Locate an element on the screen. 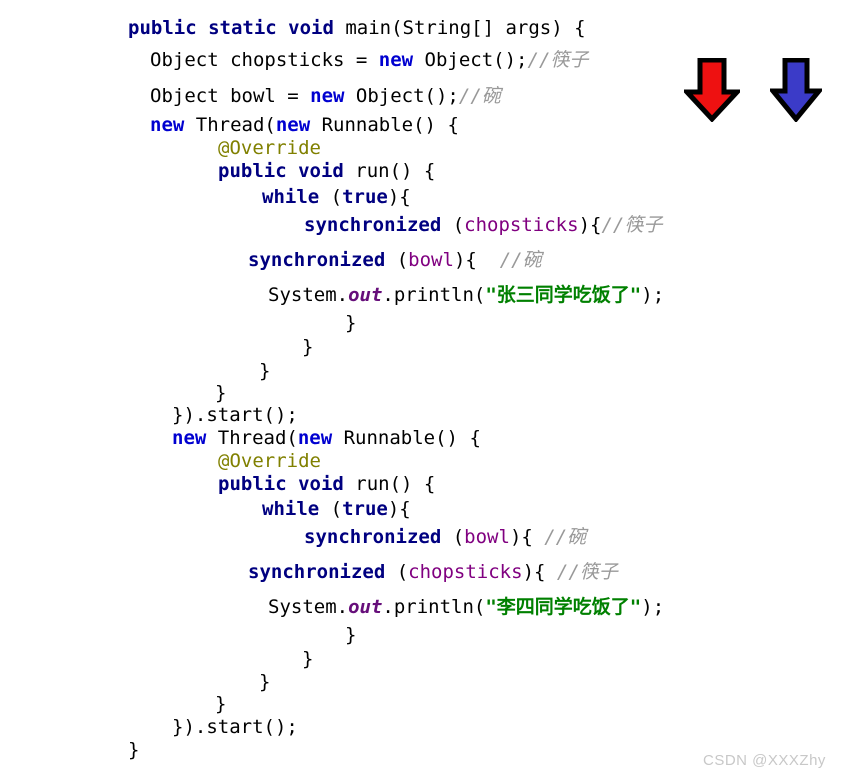  blue-arrow-shape is located at coordinates (796, 90).